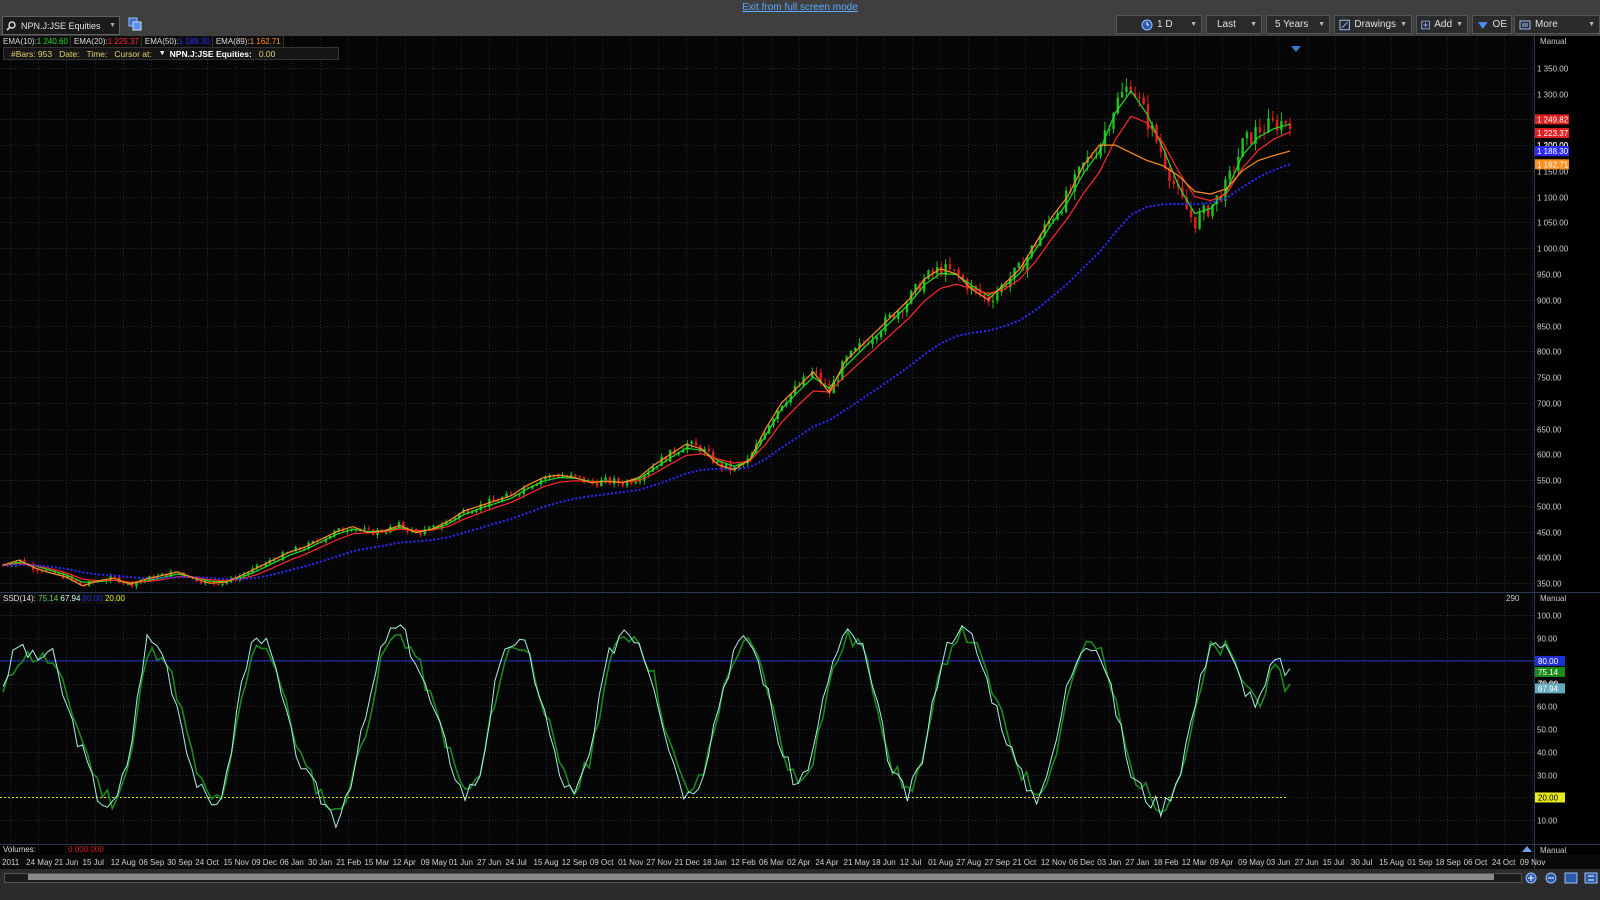  What do you see at coordinates (1548, 688) in the screenshot?
I see `ssd-tag-label: 67.94` at bounding box center [1548, 688].